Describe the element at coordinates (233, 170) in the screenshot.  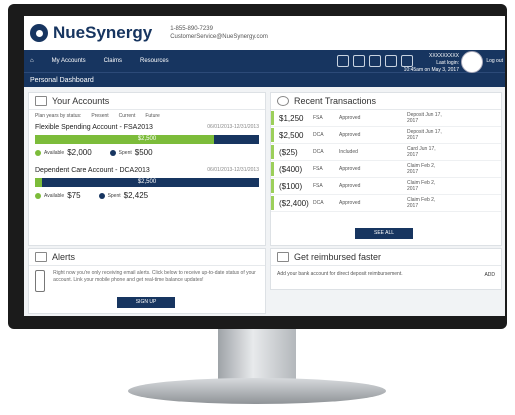
I see `dca-dates: 06/01/2013-12/31/2013` at that location.